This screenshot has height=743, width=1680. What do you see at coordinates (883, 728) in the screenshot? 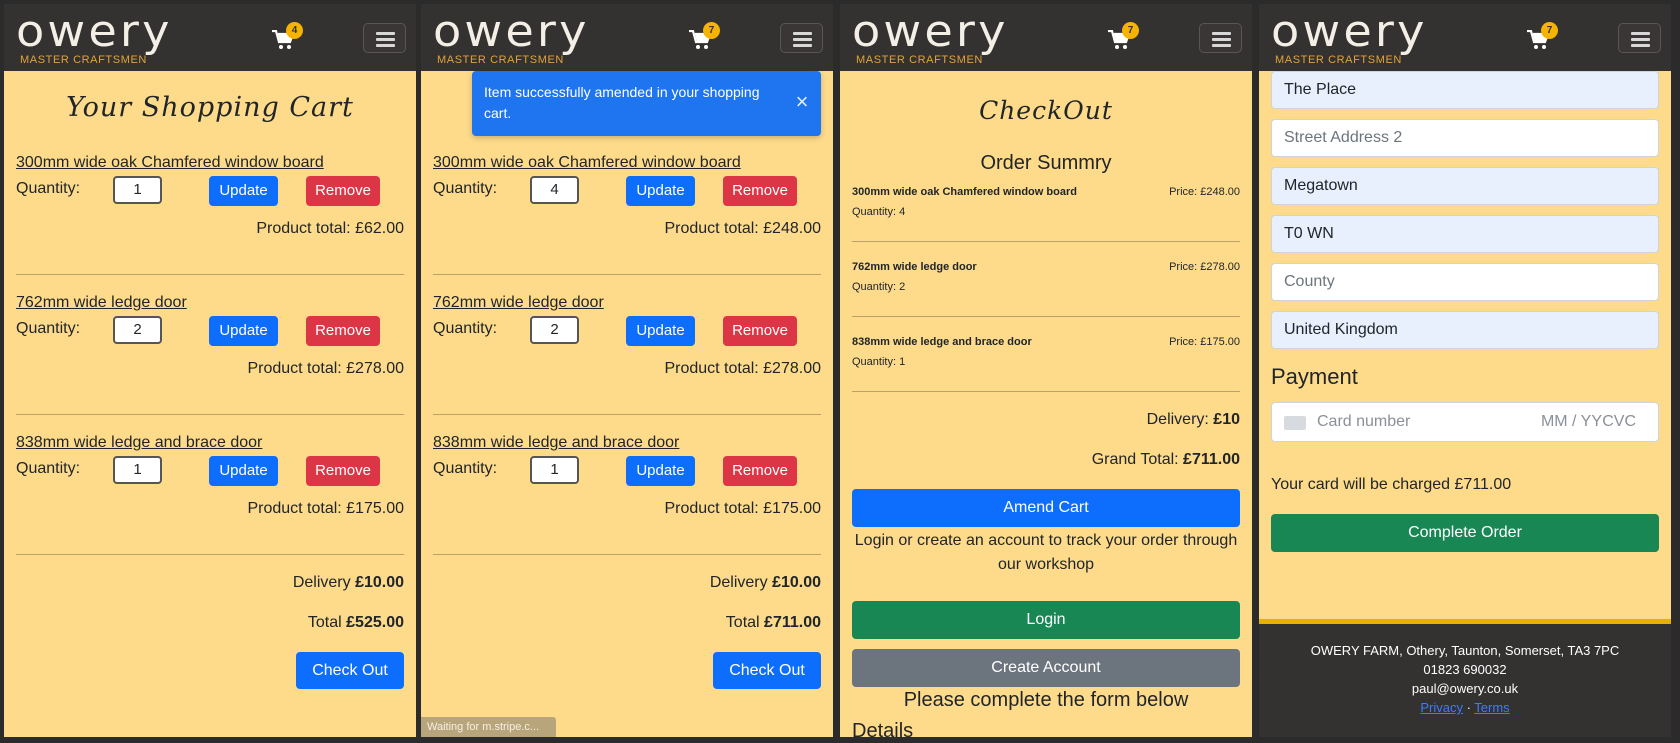
I see `details-heading: Details` at bounding box center [883, 728].